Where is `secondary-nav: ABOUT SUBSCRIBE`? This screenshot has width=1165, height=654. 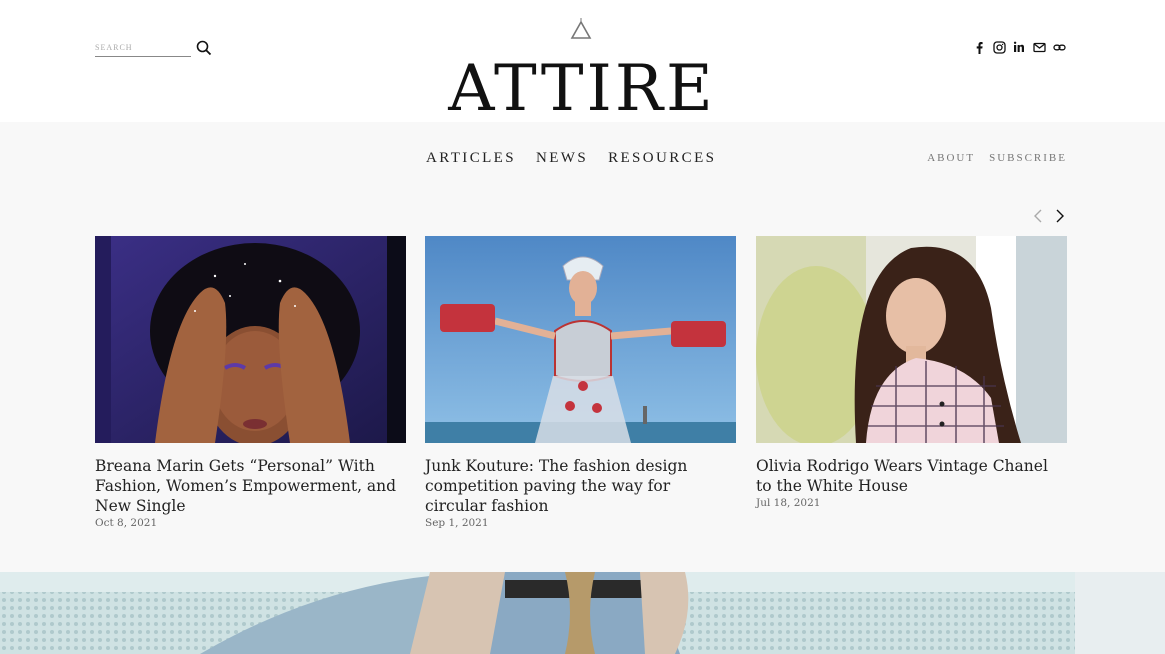
secondary-nav: ABOUT SUBSCRIBE is located at coordinates (997, 158).